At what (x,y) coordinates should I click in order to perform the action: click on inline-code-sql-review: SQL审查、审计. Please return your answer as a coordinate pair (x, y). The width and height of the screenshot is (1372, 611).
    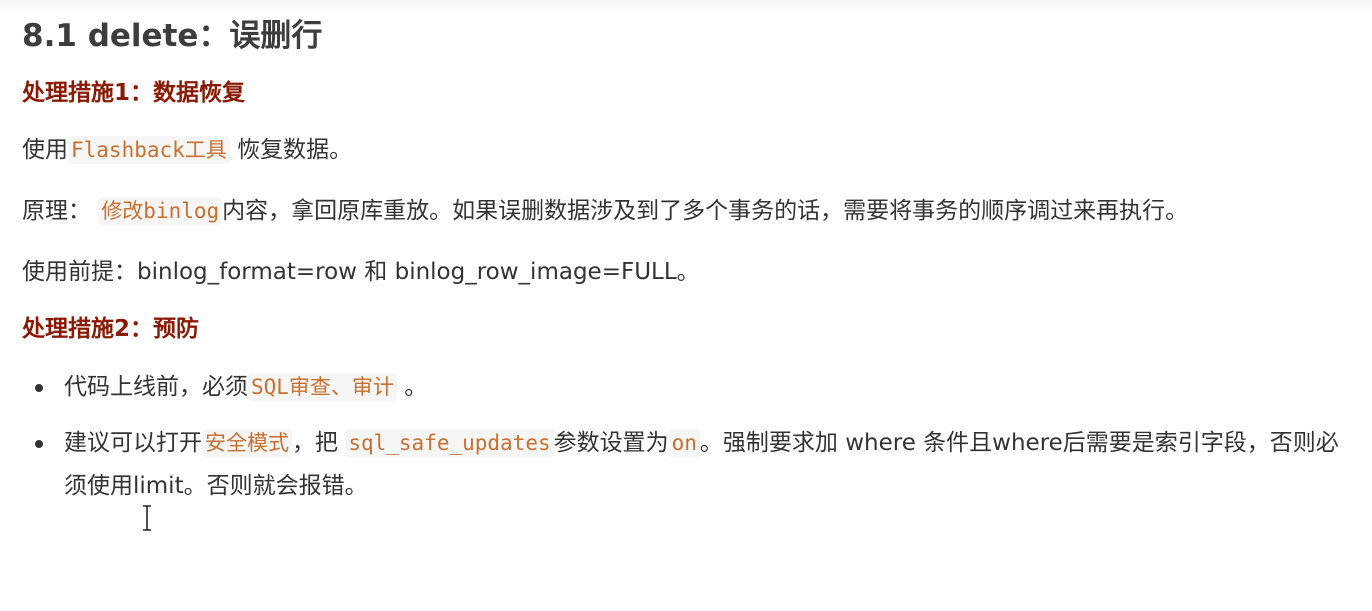
    Looking at the image, I should click on (322, 387).